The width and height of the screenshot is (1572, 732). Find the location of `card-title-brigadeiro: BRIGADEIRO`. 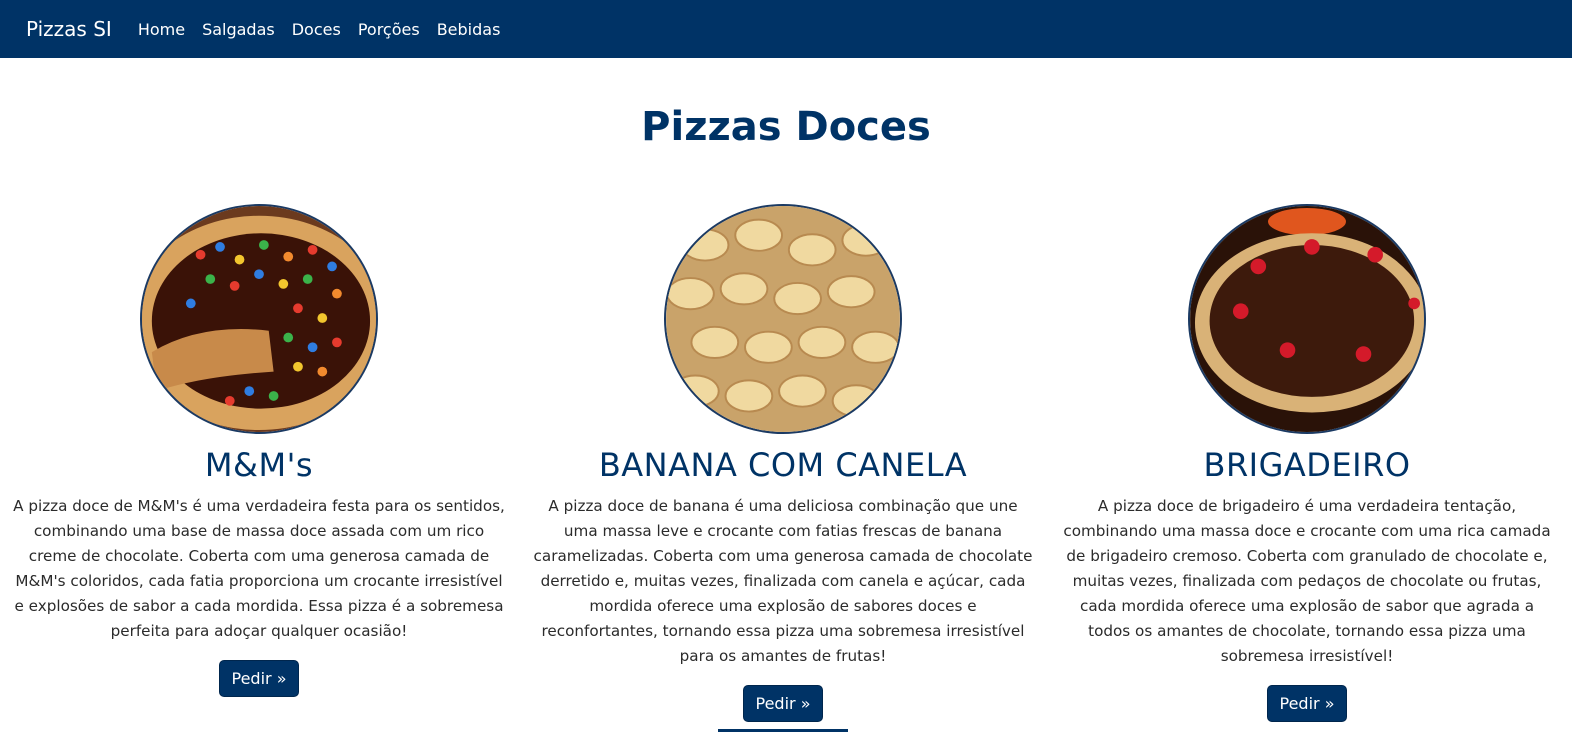

card-title-brigadeiro: BRIGADEIRO is located at coordinates (1307, 465).